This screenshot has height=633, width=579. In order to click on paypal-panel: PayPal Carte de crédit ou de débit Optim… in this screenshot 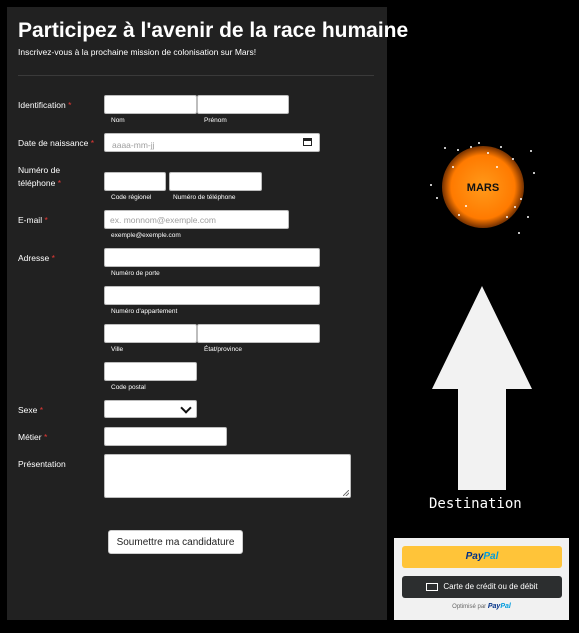, I will do `click(481, 579)`.